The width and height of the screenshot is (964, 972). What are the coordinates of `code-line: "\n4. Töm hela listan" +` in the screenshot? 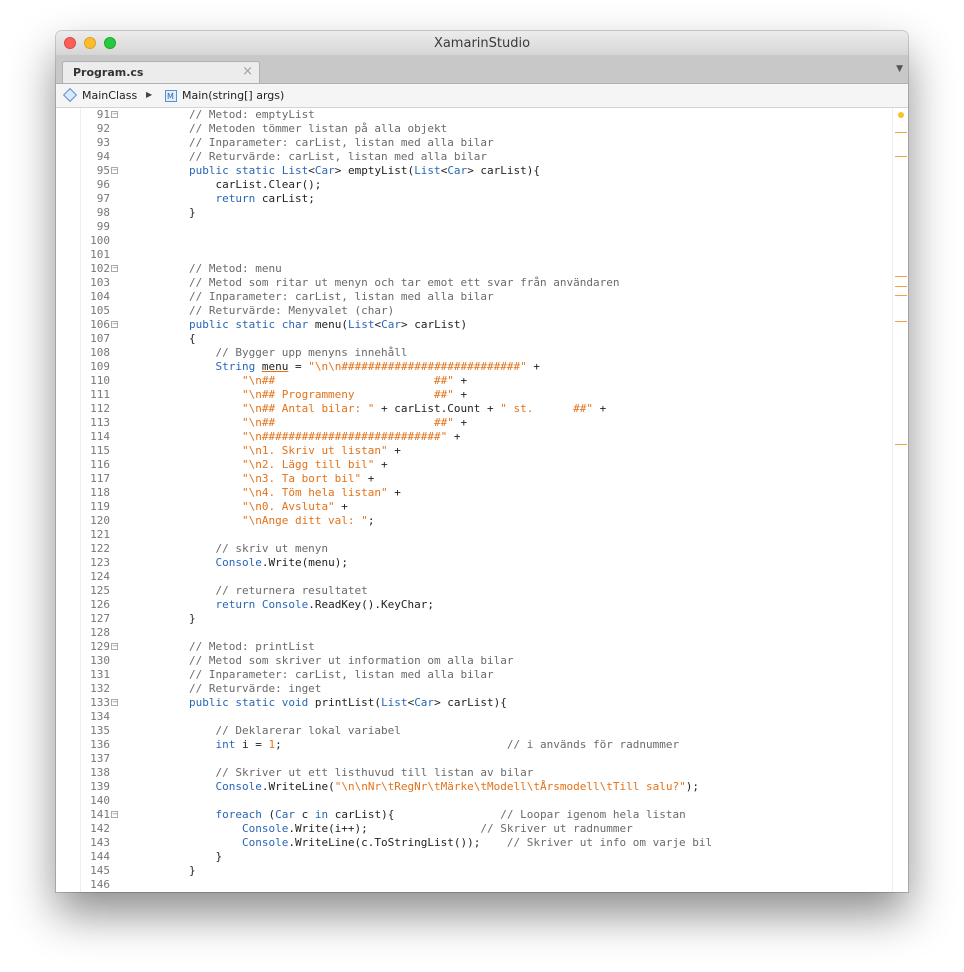 It's located at (514, 493).